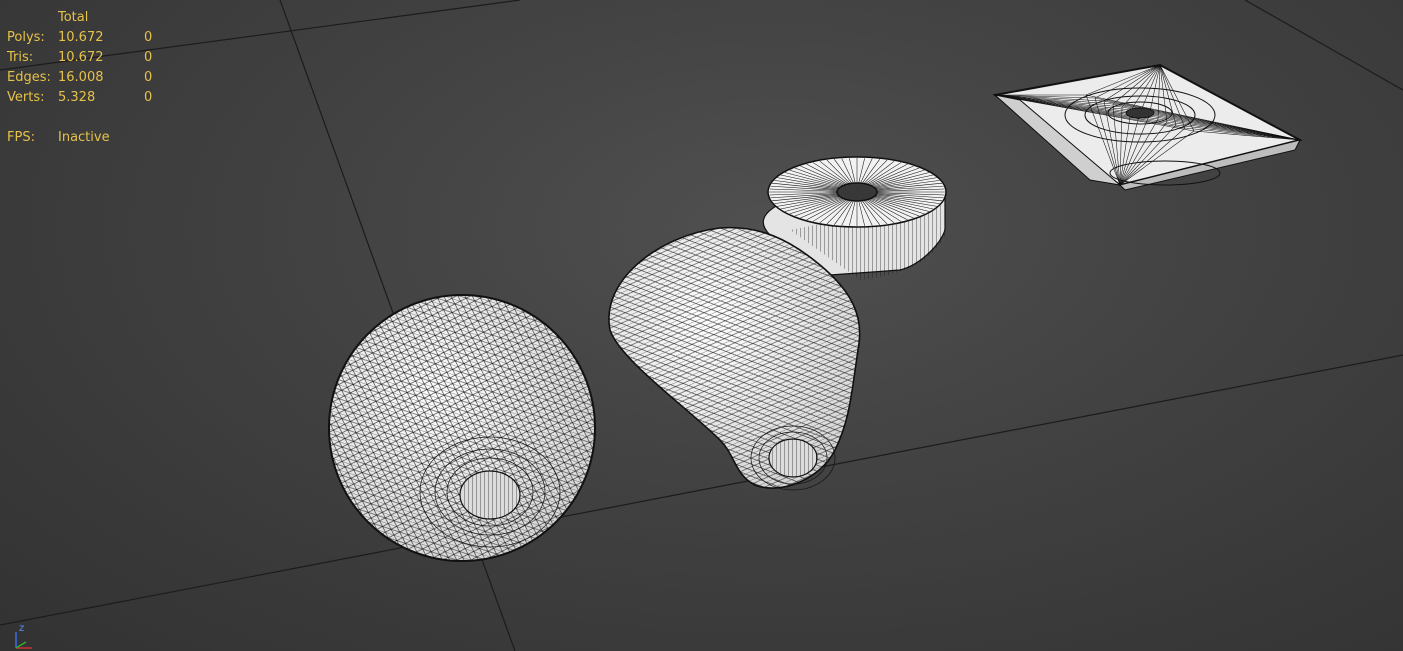 The image size is (1403, 651). What do you see at coordinates (23, 636) in the screenshot?
I see `axis-tripod-icon: z` at bounding box center [23, 636].